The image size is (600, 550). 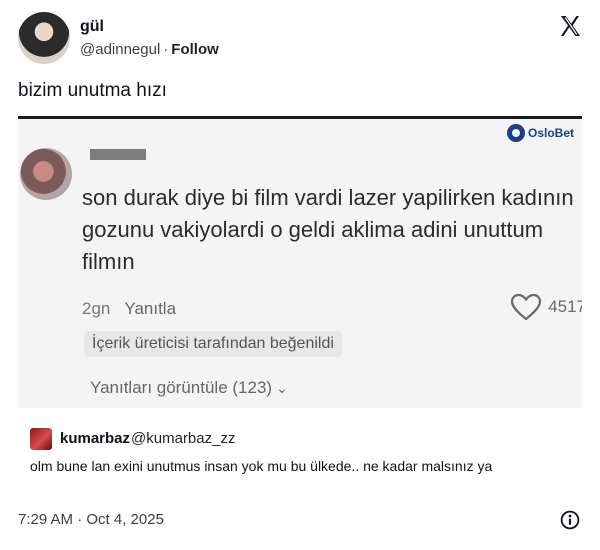 I want to click on brand-watermark: OsloBet, so click(x=540, y=133).